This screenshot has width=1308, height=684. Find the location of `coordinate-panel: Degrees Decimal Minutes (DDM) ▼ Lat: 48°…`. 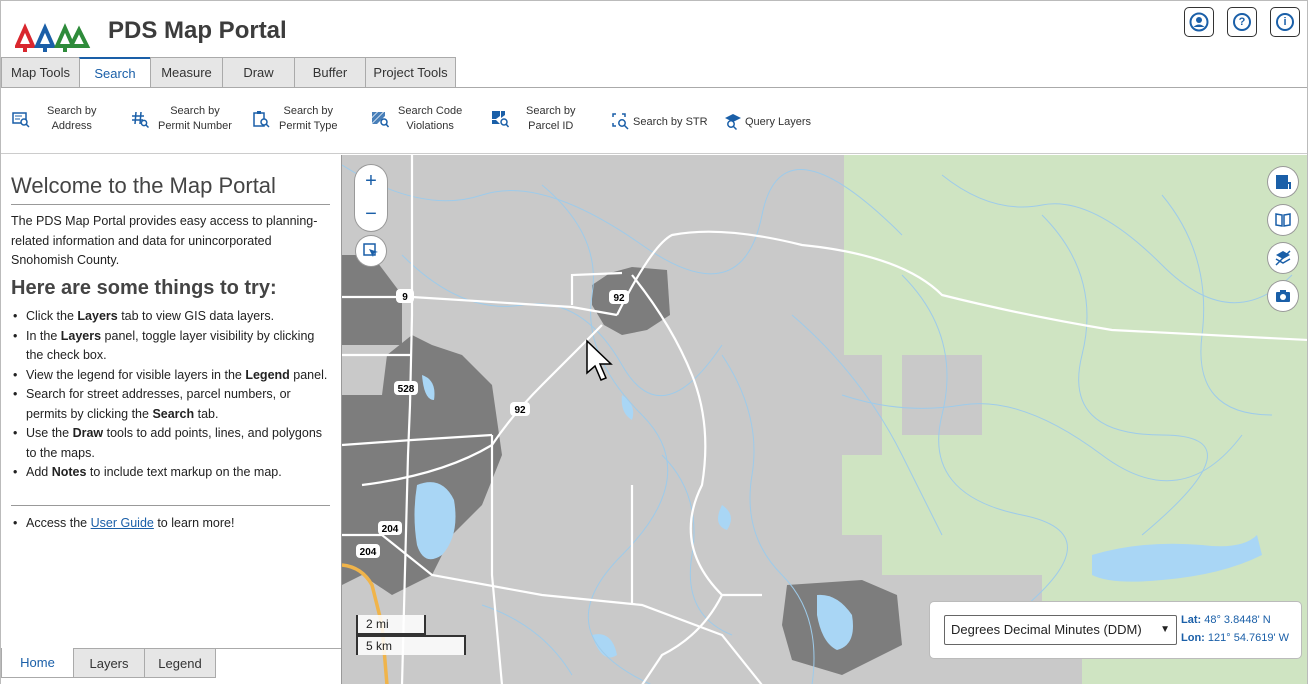

coordinate-panel: Degrees Decimal Minutes (DDM) ▼ Lat: 48°… is located at coordinates (1115, 630).